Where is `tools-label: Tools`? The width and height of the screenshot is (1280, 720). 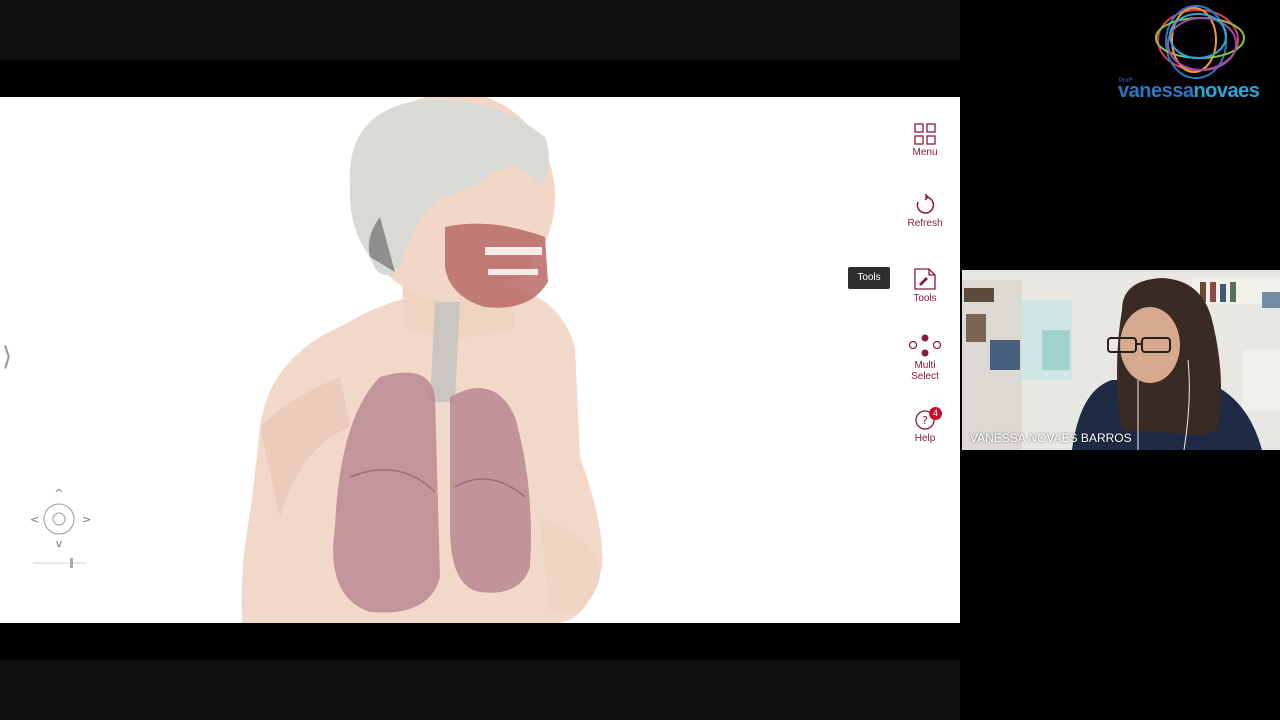
tools-label: Tools is located at coordinates (925, 298).